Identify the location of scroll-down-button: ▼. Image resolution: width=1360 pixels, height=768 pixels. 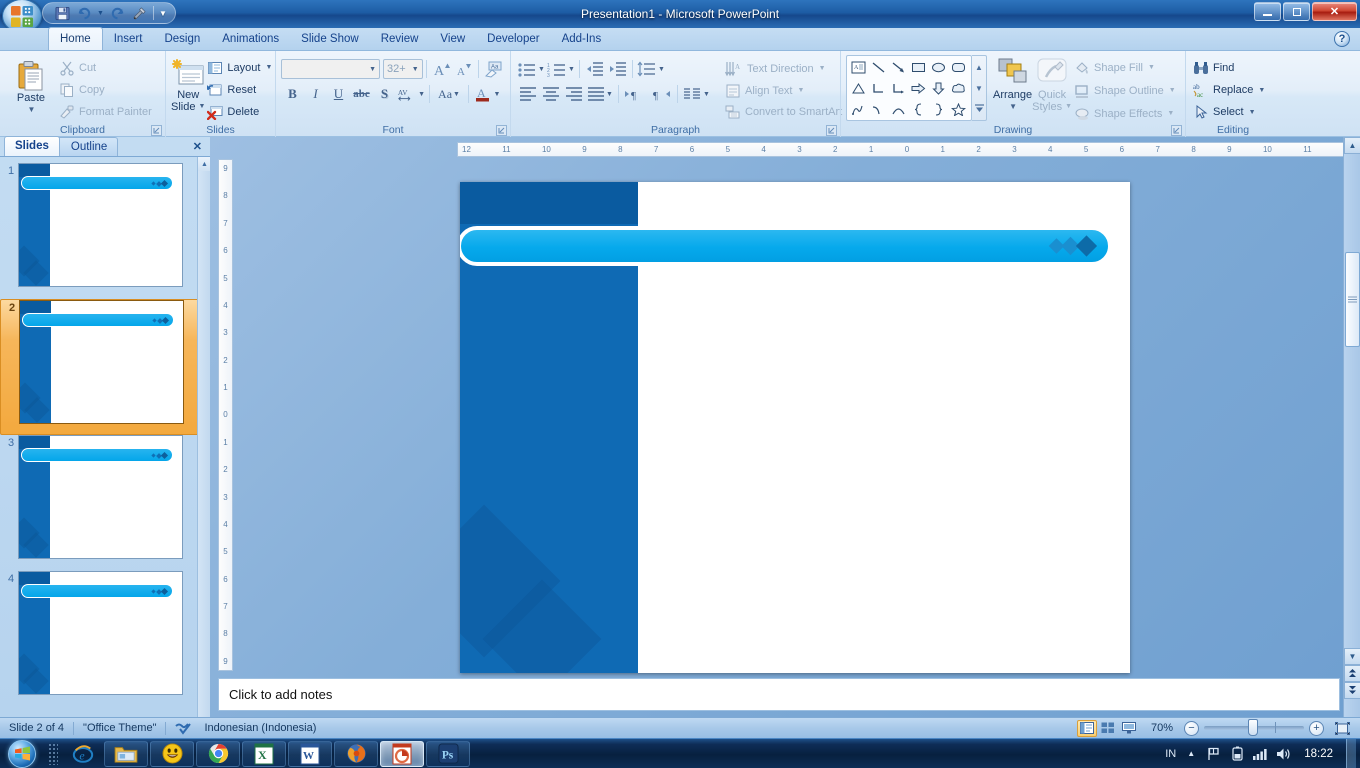
(1352, 656).